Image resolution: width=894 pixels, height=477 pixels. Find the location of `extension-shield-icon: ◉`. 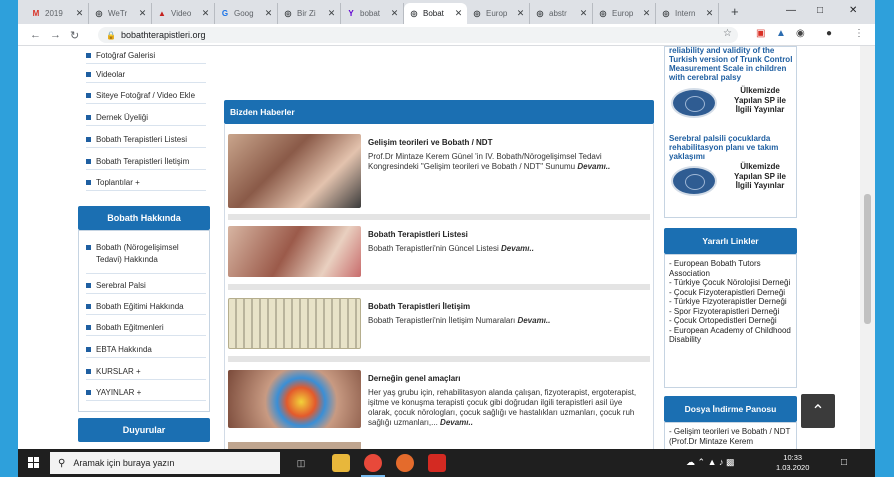

extension-shield-icon: ◉ is located at coordinates (800, 33).